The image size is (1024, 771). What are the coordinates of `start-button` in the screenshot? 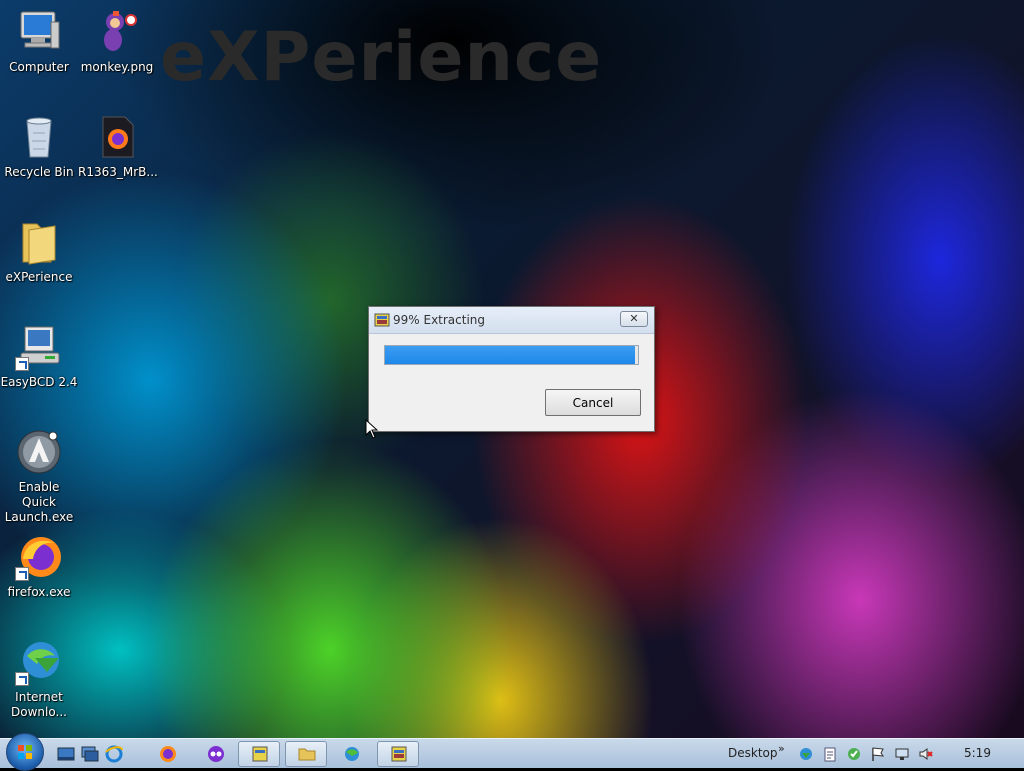 It's located at (25, 752).